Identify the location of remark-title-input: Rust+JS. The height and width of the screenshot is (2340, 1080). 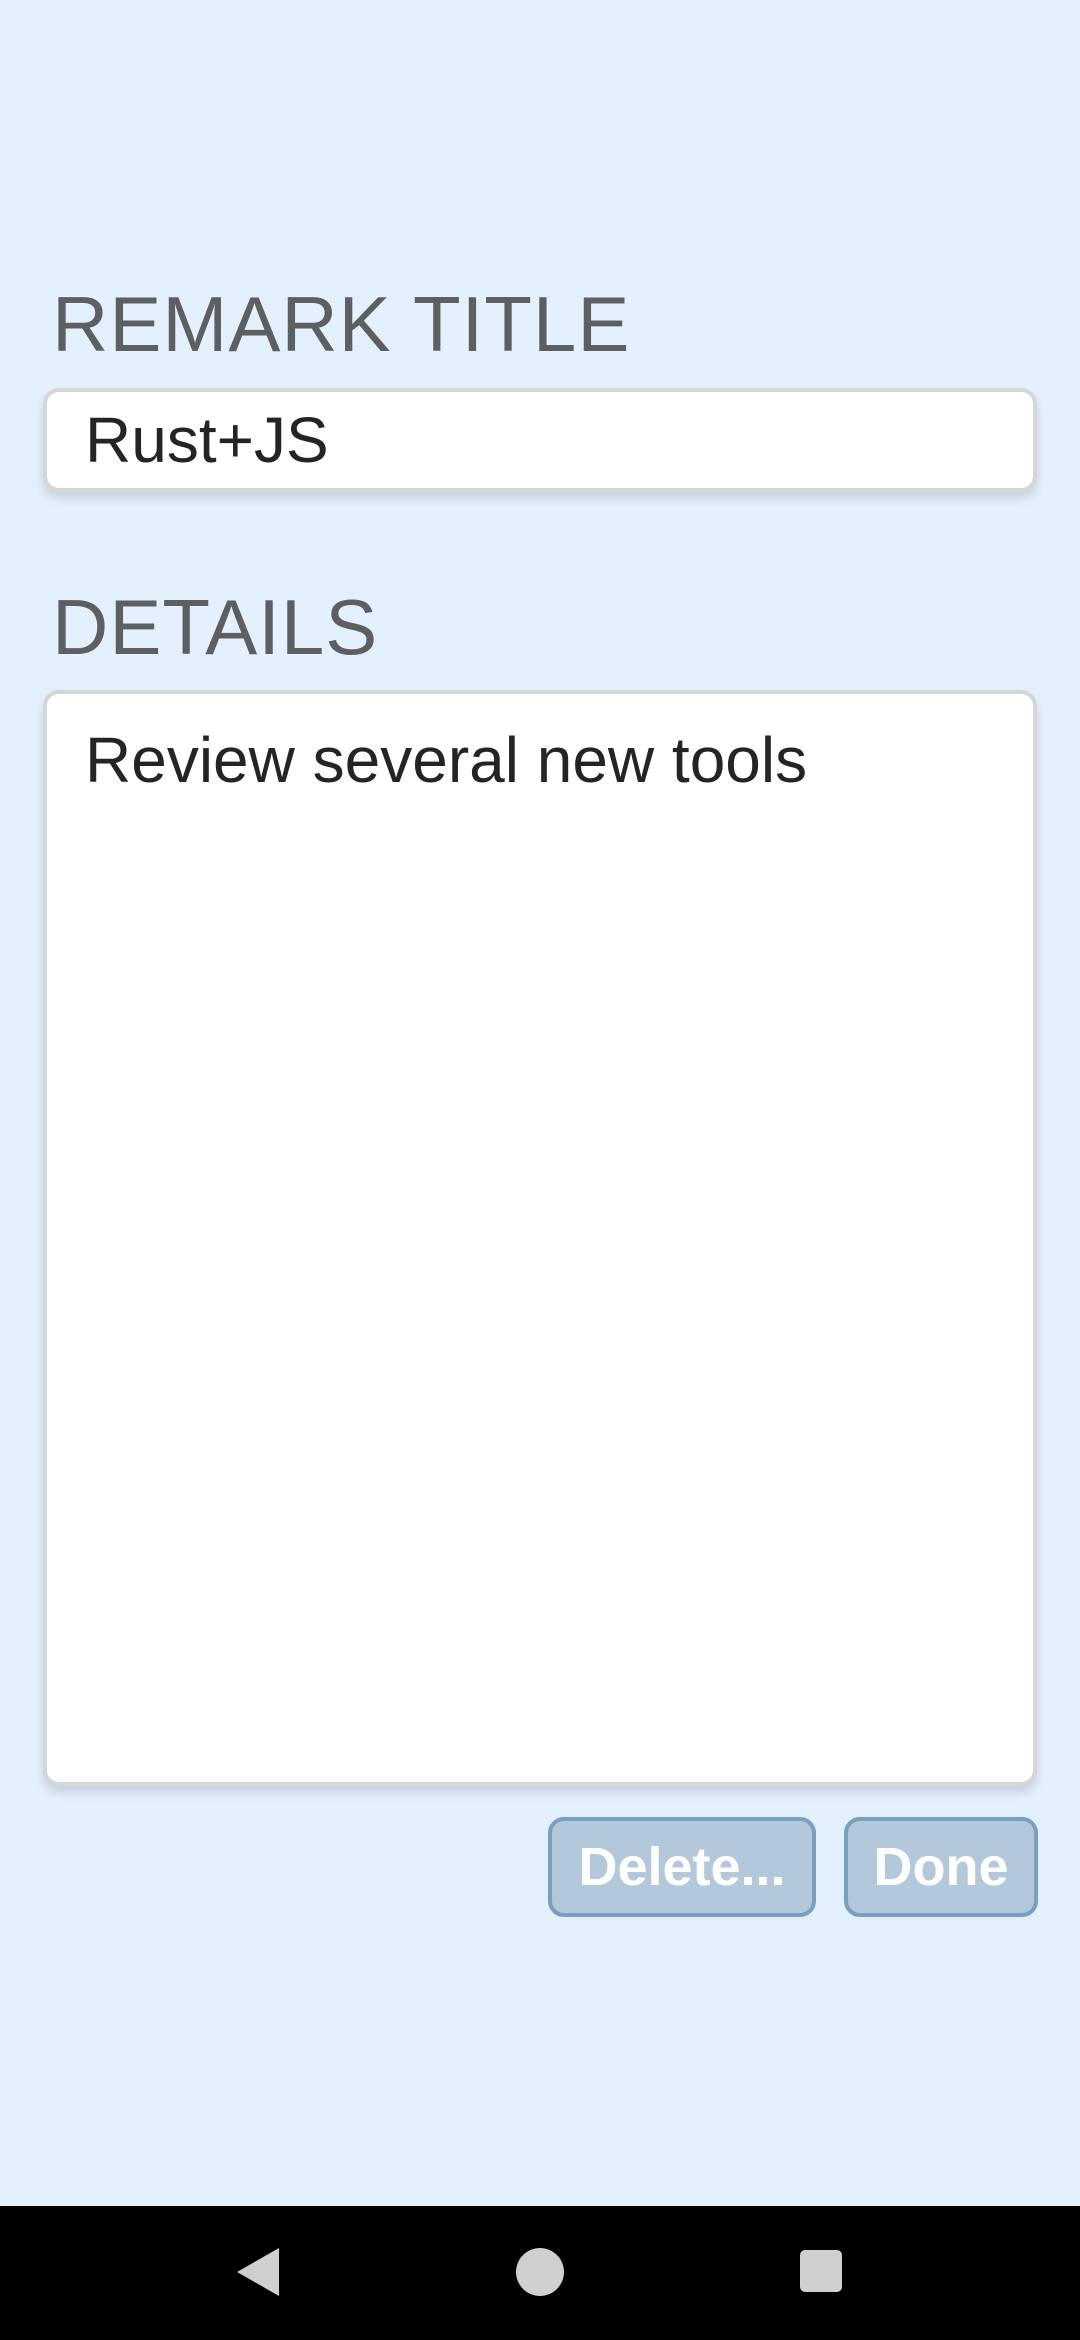
(540, 440).